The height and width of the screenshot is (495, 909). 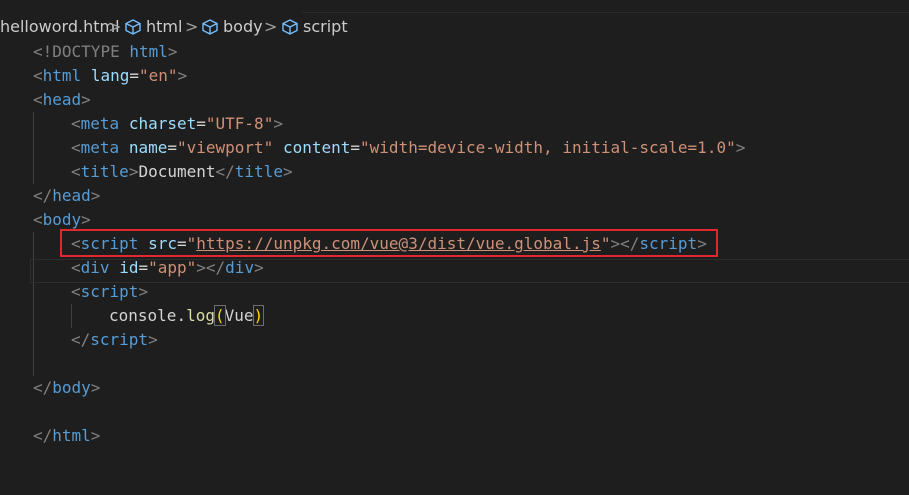 What do you see at coordinates (110, 75) in the screenshot?
I see `code-line: <html lang="en">` at bounding box center [110, 75].